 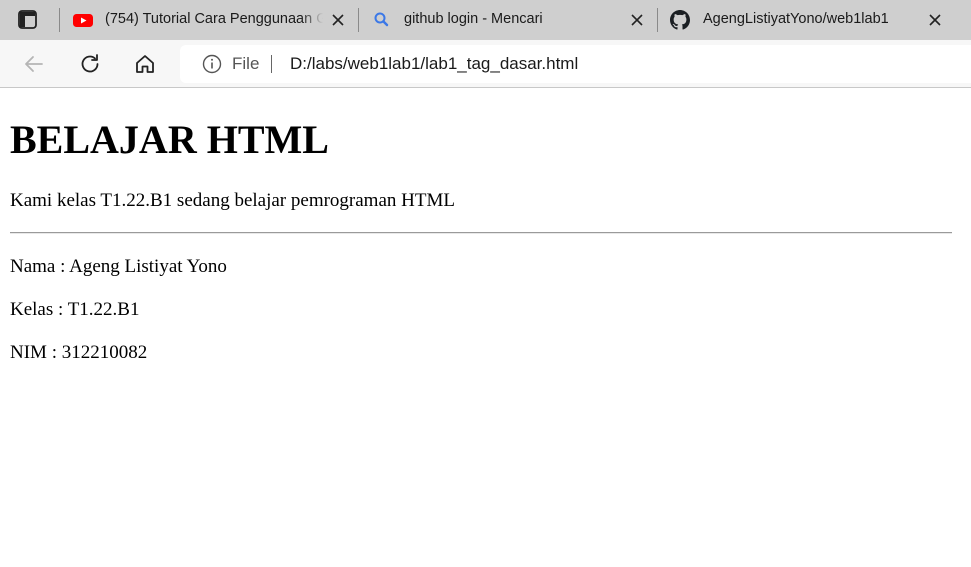 What do you see at coordinates (214, 19) in the screenshot?
I see `tab-title: (754) Tutorial Cara Penggunaan Git` at bounding box center [214, 19].